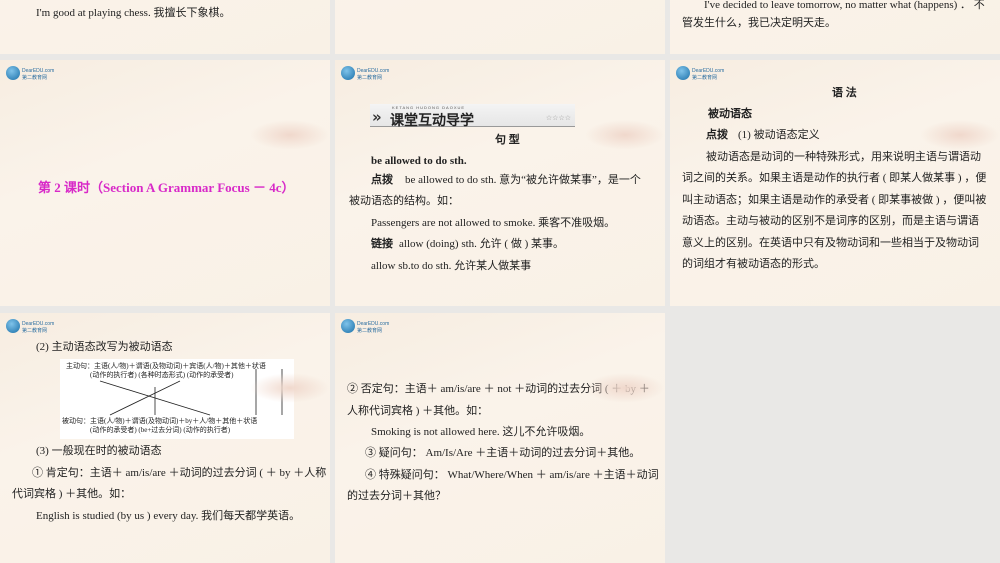  I want to click on slide-text: 人称代词宾格 ) ＋其他。如：, so click(418, 411).